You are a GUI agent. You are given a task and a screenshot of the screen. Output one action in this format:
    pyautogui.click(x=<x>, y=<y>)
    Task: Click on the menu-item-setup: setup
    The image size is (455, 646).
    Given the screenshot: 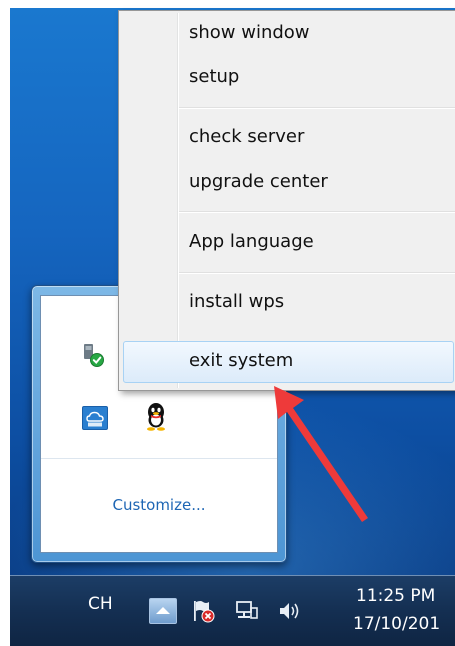 What is the action you would take?
    pyautogui.click(x=214, y=77)
    